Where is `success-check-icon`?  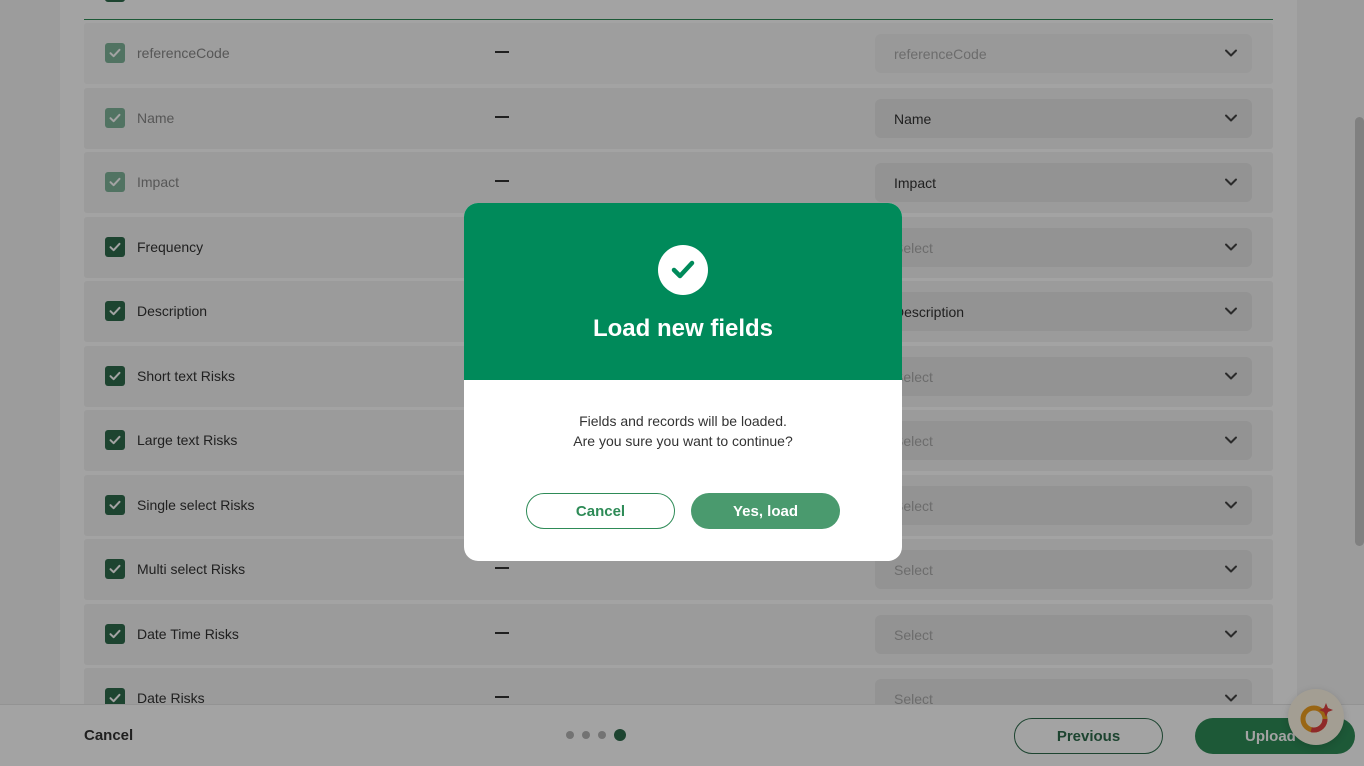 success-check-icon is located at coordinates (683, 270).